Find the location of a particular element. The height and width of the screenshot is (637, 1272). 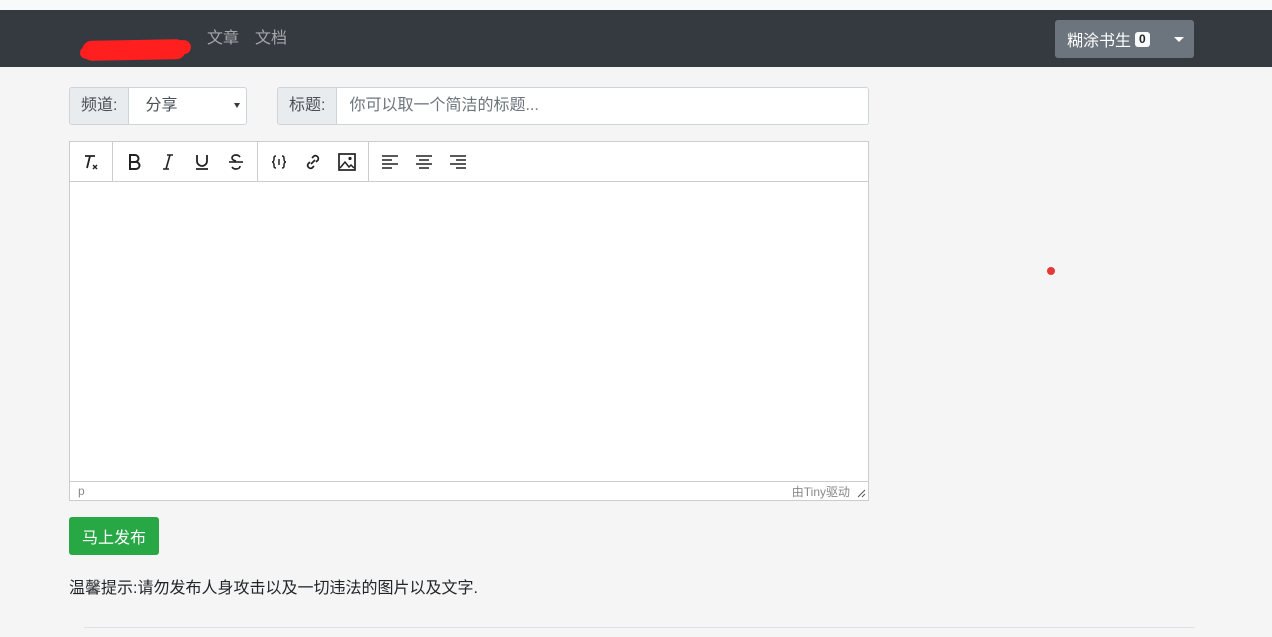

image-icon is located at coordinates (347, 161).